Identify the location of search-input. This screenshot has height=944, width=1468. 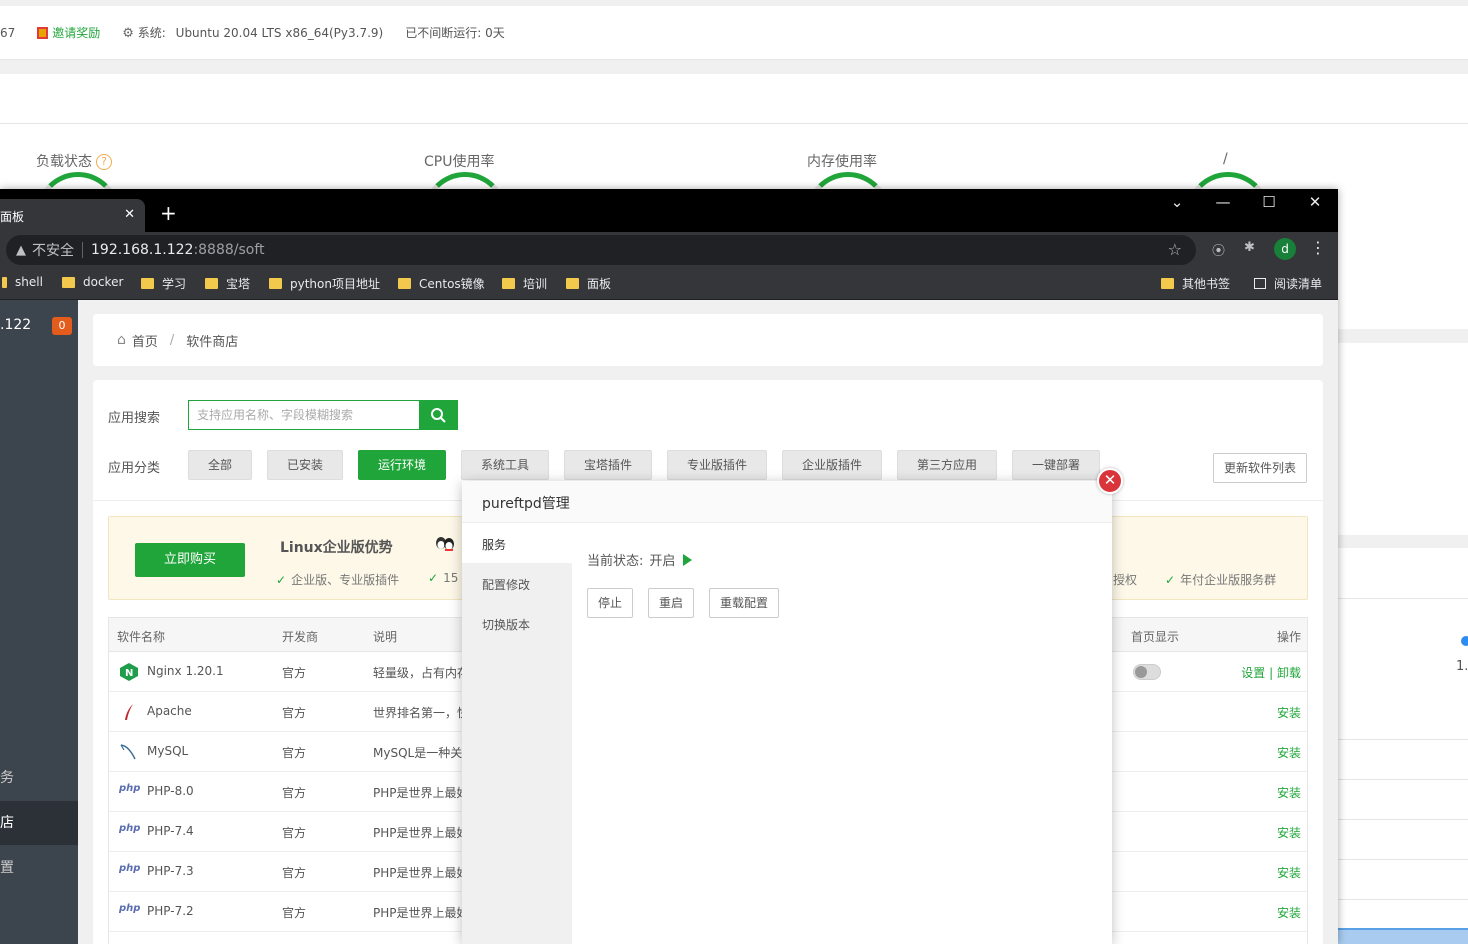
(304, 415).